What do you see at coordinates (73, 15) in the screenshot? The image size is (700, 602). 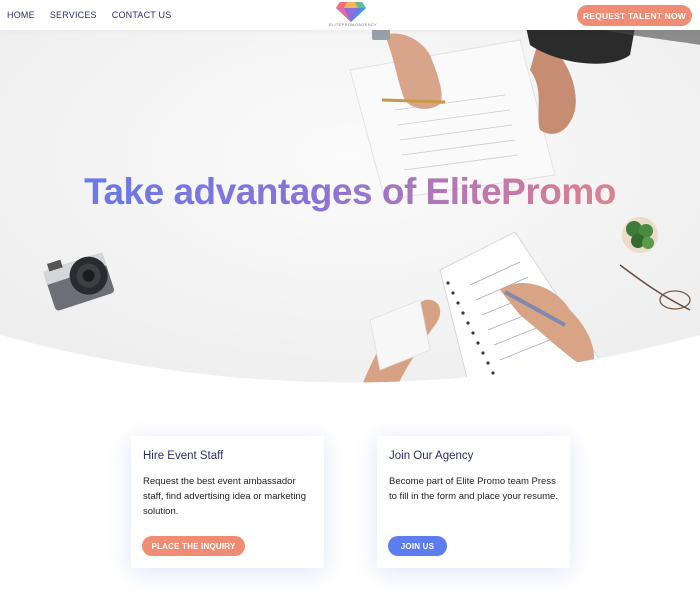 I see `nav-link-services: SERVICES` at bounding box center [73, 15].